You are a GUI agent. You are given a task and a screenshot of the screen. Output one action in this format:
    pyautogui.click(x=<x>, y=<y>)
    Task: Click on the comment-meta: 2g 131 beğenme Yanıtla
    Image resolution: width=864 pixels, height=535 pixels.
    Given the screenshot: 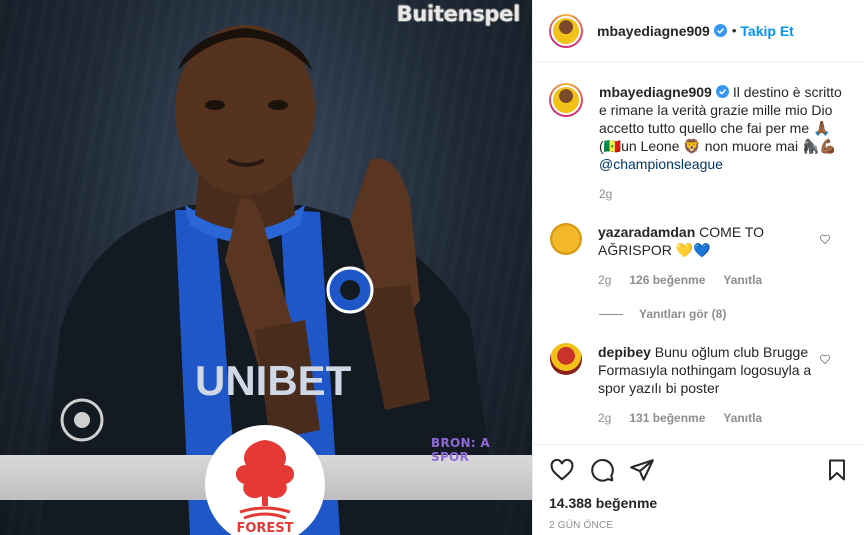 What is the action you would take?
    pyautogui.click(x=708, y=418)
    